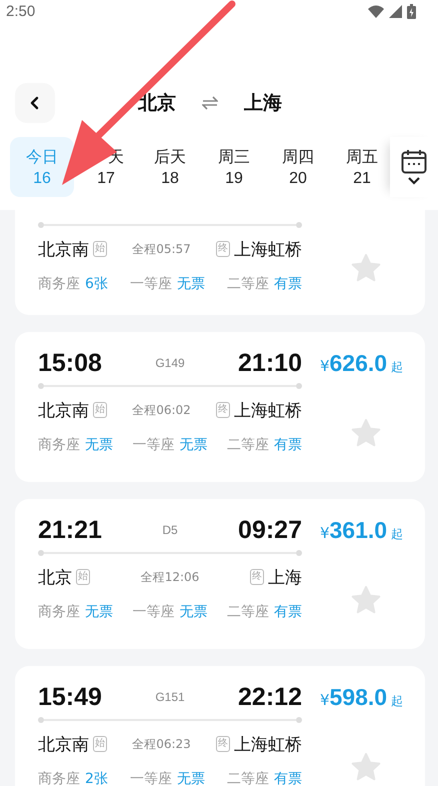 The width and height of the screenshot is (438, 786). Describe the element at coordinates (362, 698) in the screenshot. I see `price: ¥598.0 起` at that location.